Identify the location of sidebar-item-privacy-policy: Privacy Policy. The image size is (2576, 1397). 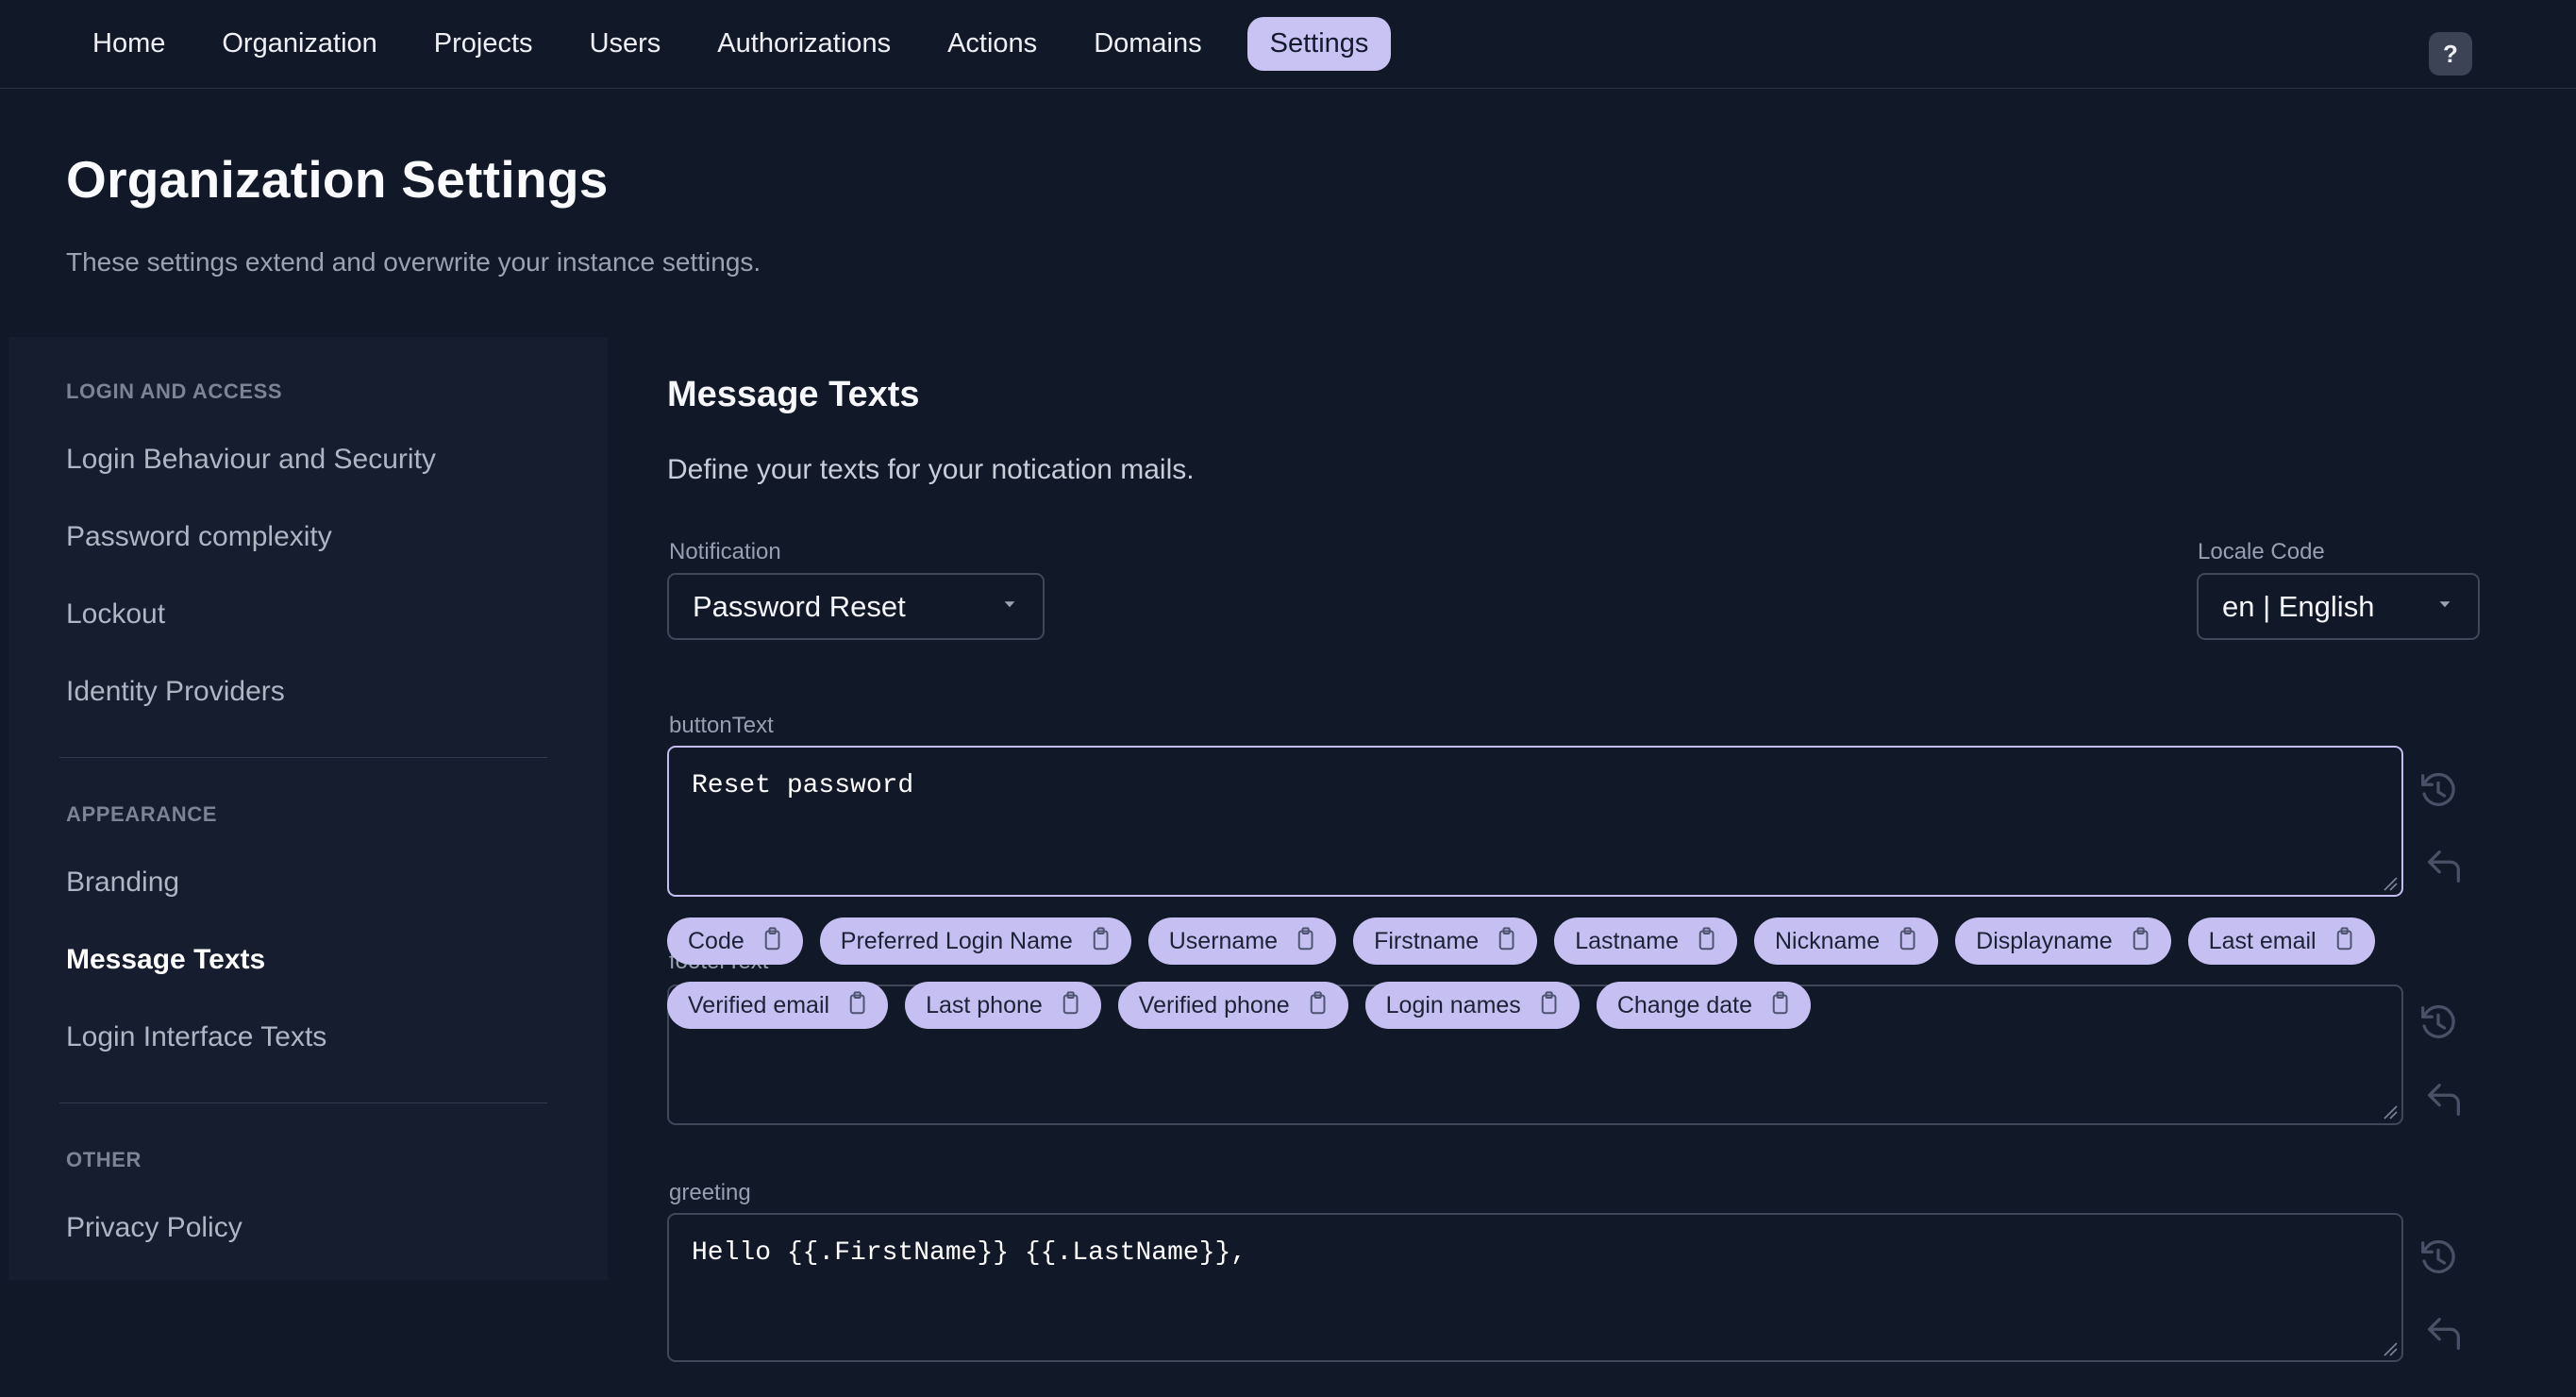
(154, 1228).